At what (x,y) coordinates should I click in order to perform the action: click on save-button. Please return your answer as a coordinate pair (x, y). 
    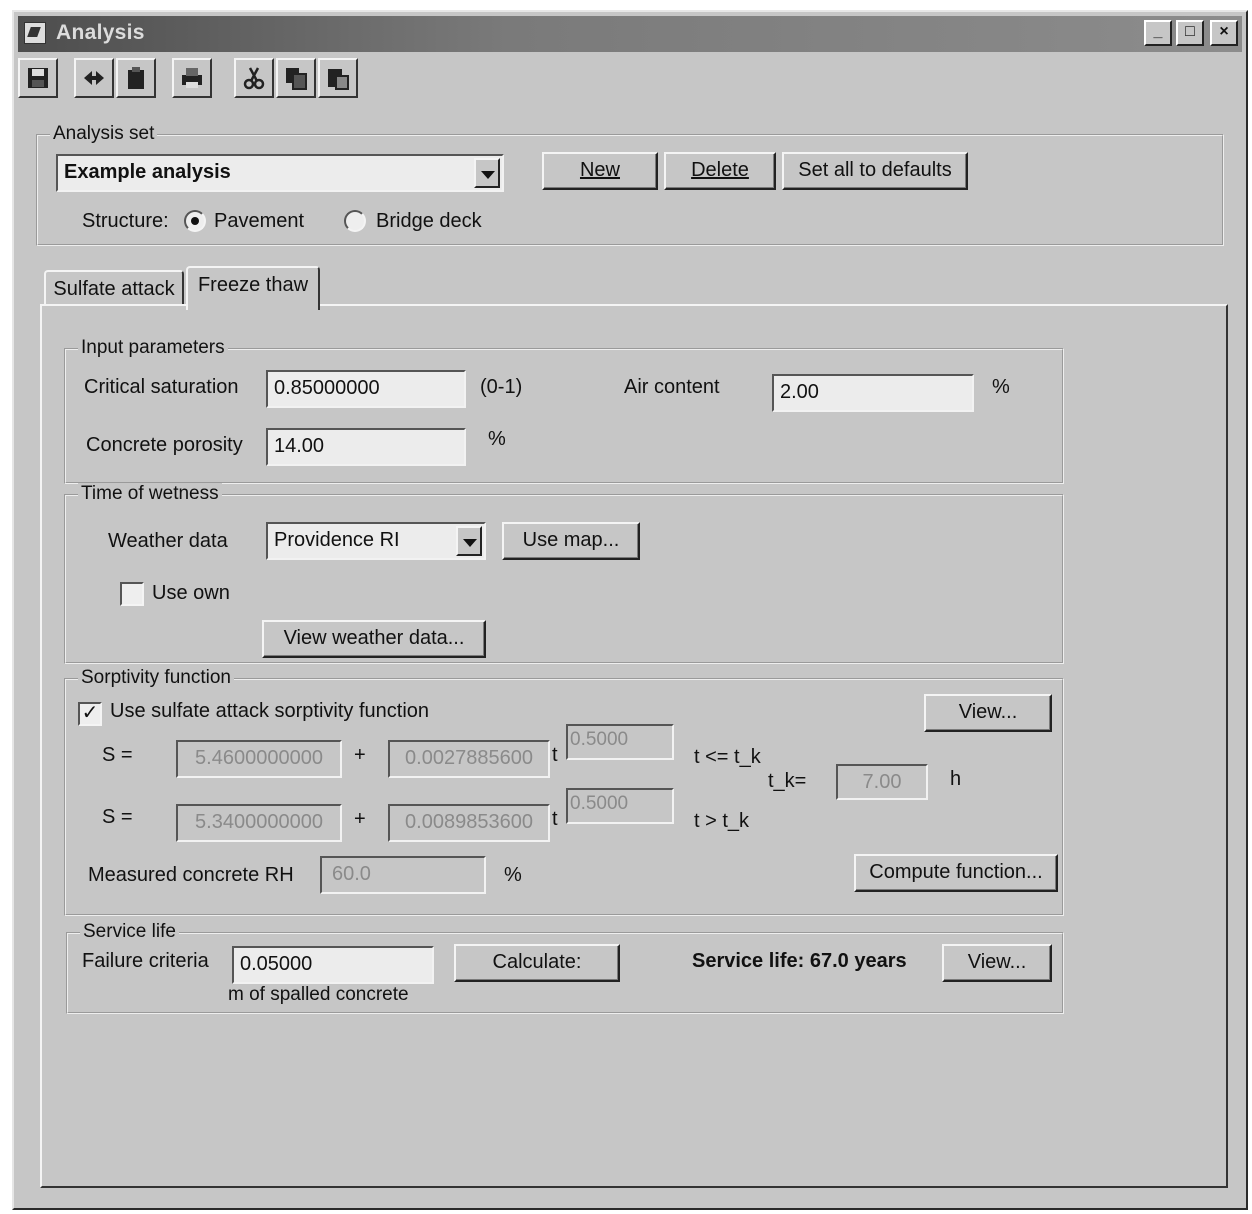
    Looking at the image, I should click on (38, 78).